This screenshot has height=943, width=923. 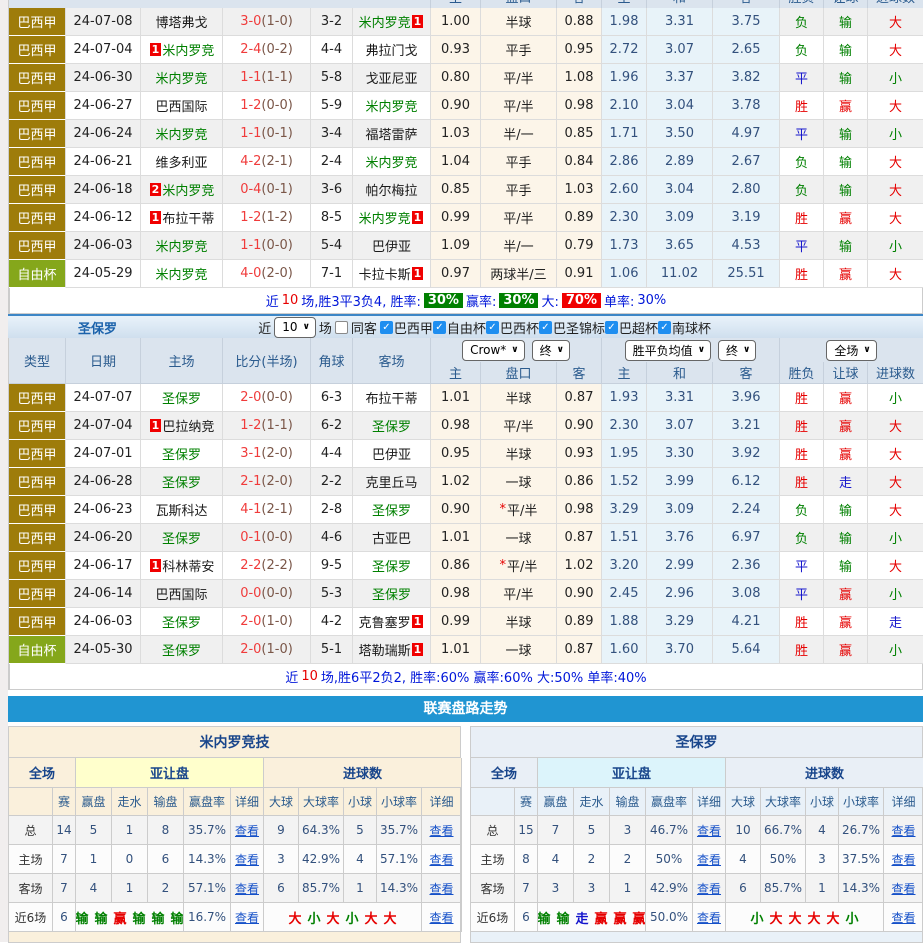 I want to click on team-name: 戈亚尼亚, so click(x=391, y=77).